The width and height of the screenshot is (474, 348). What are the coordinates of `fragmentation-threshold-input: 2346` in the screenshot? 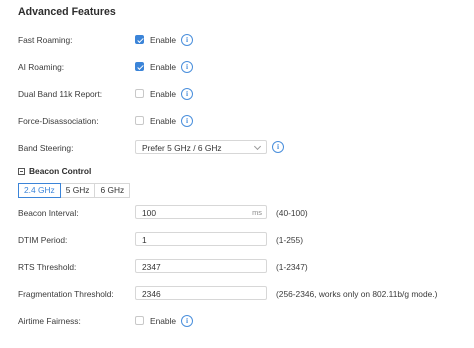 It's located at (201, 293).